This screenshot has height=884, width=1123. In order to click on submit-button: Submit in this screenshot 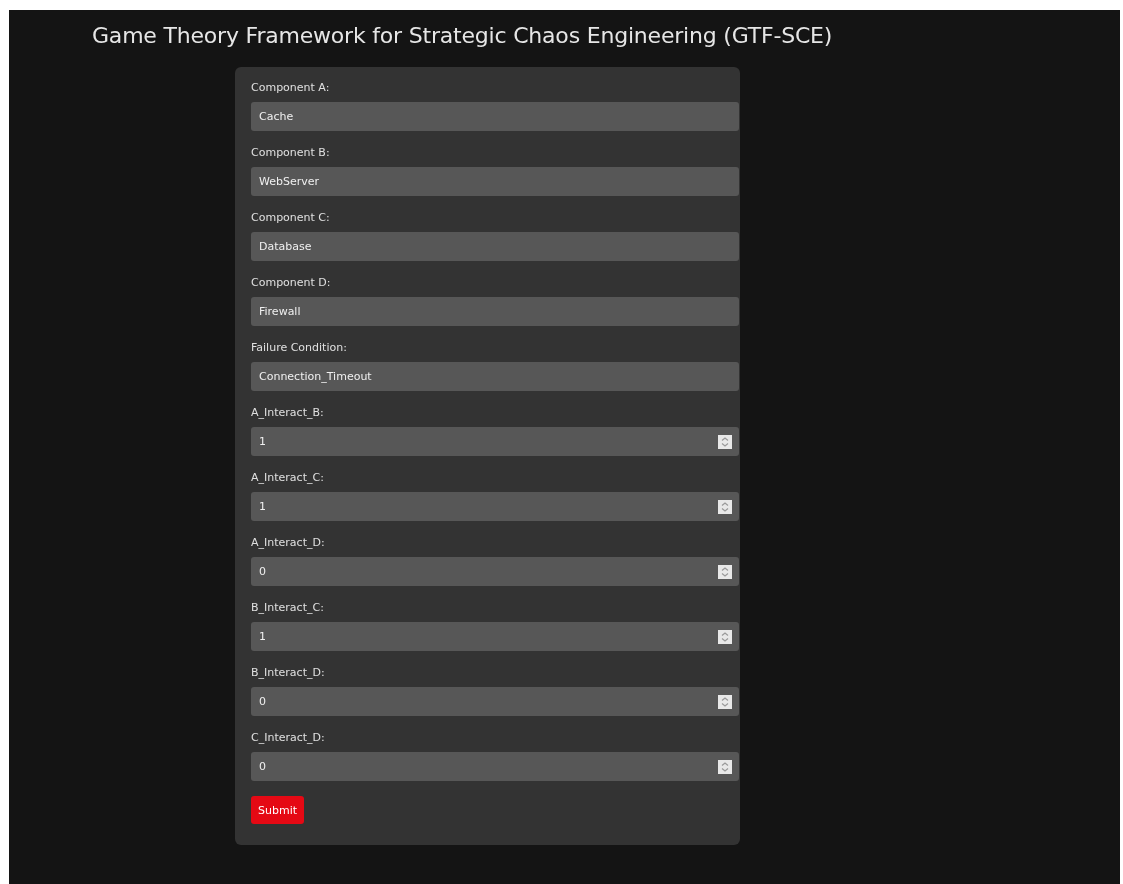, I will do `click(278, 810)`.